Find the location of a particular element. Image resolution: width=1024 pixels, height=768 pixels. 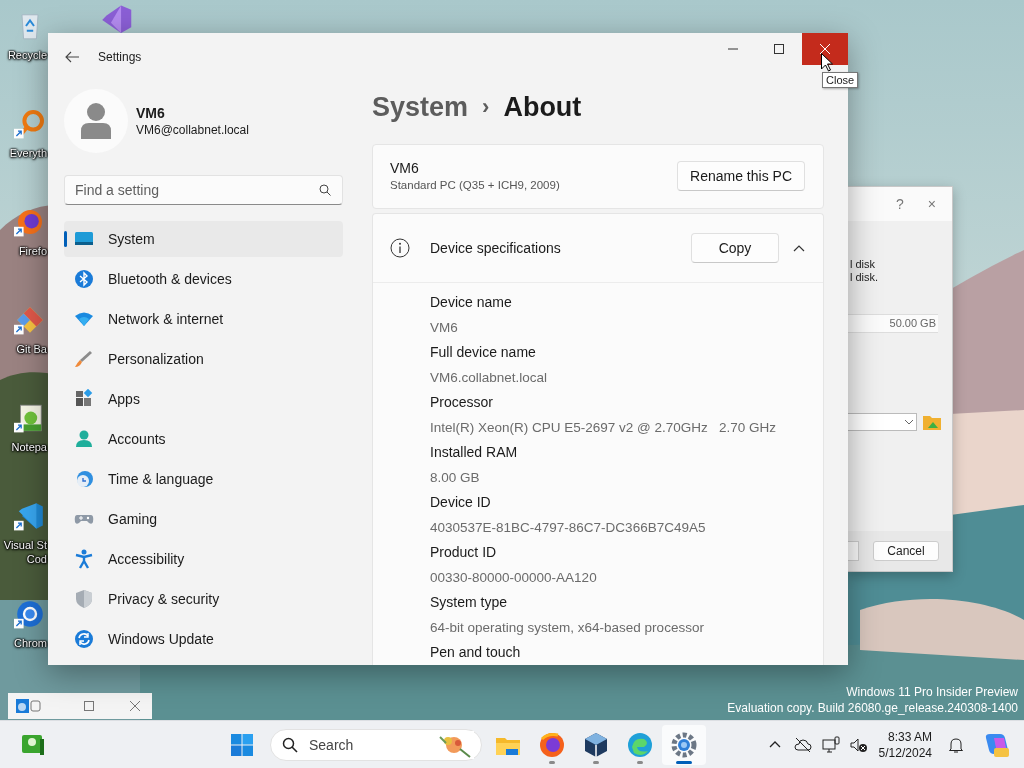

nav-item: Gaming is located at coordinates (203, 519).